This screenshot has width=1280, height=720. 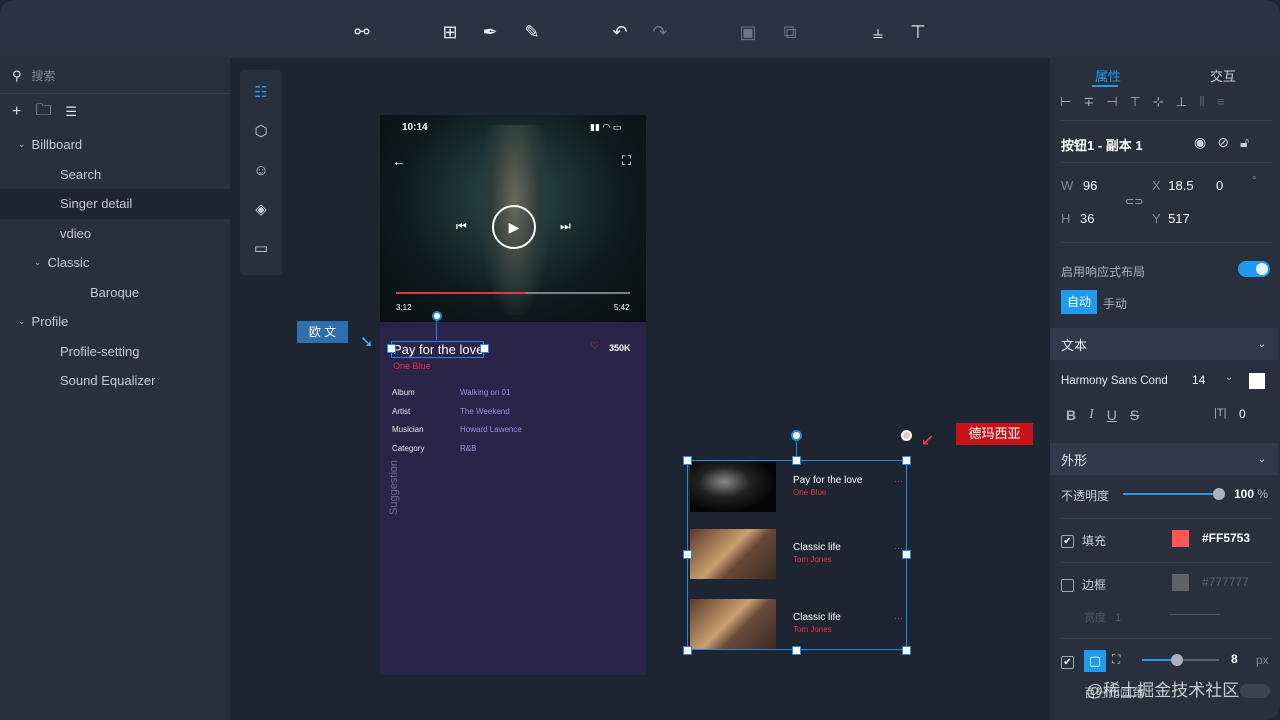 What do you see at coordinates (261, 132) in the screenshot?
I see `component-cube-icon: ⬡` at bounding box center [261, 132].